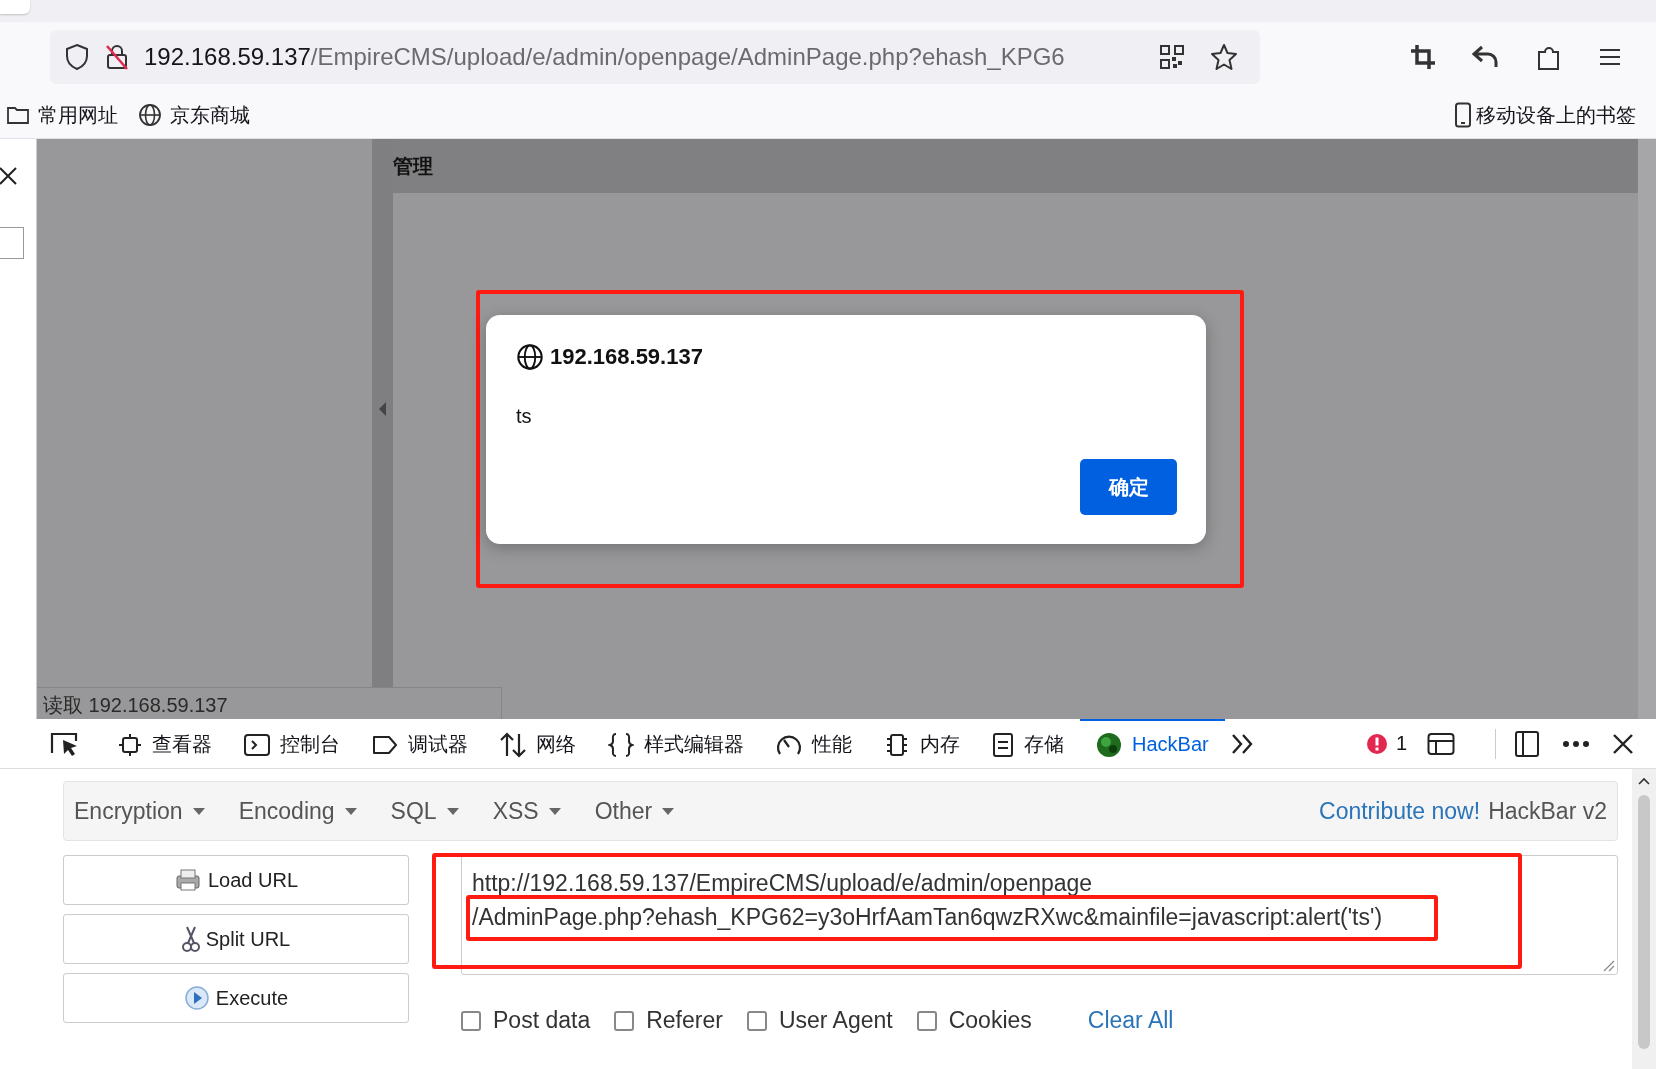 This screenshot has width=1656, height=1069. Describe the element at coordinates (117, 57) in the screenshot. I see `insecure-lock-icon` at that location.